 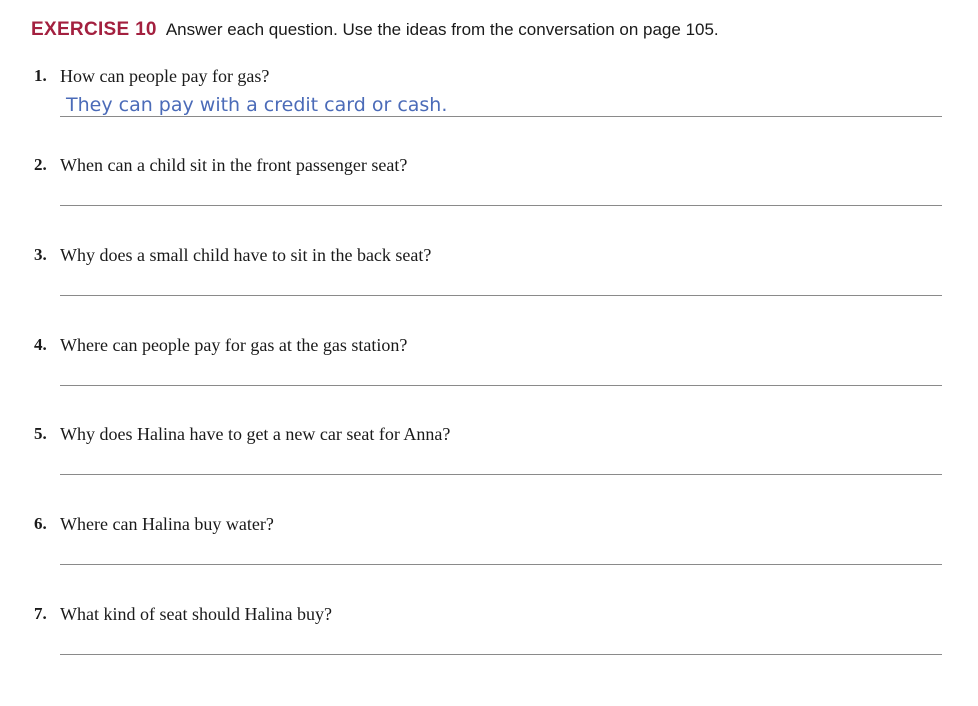 What do you see at coordinates (40, 523) in the screenshot?
I see `question-number: 6.` at bounding box center [40, 523].